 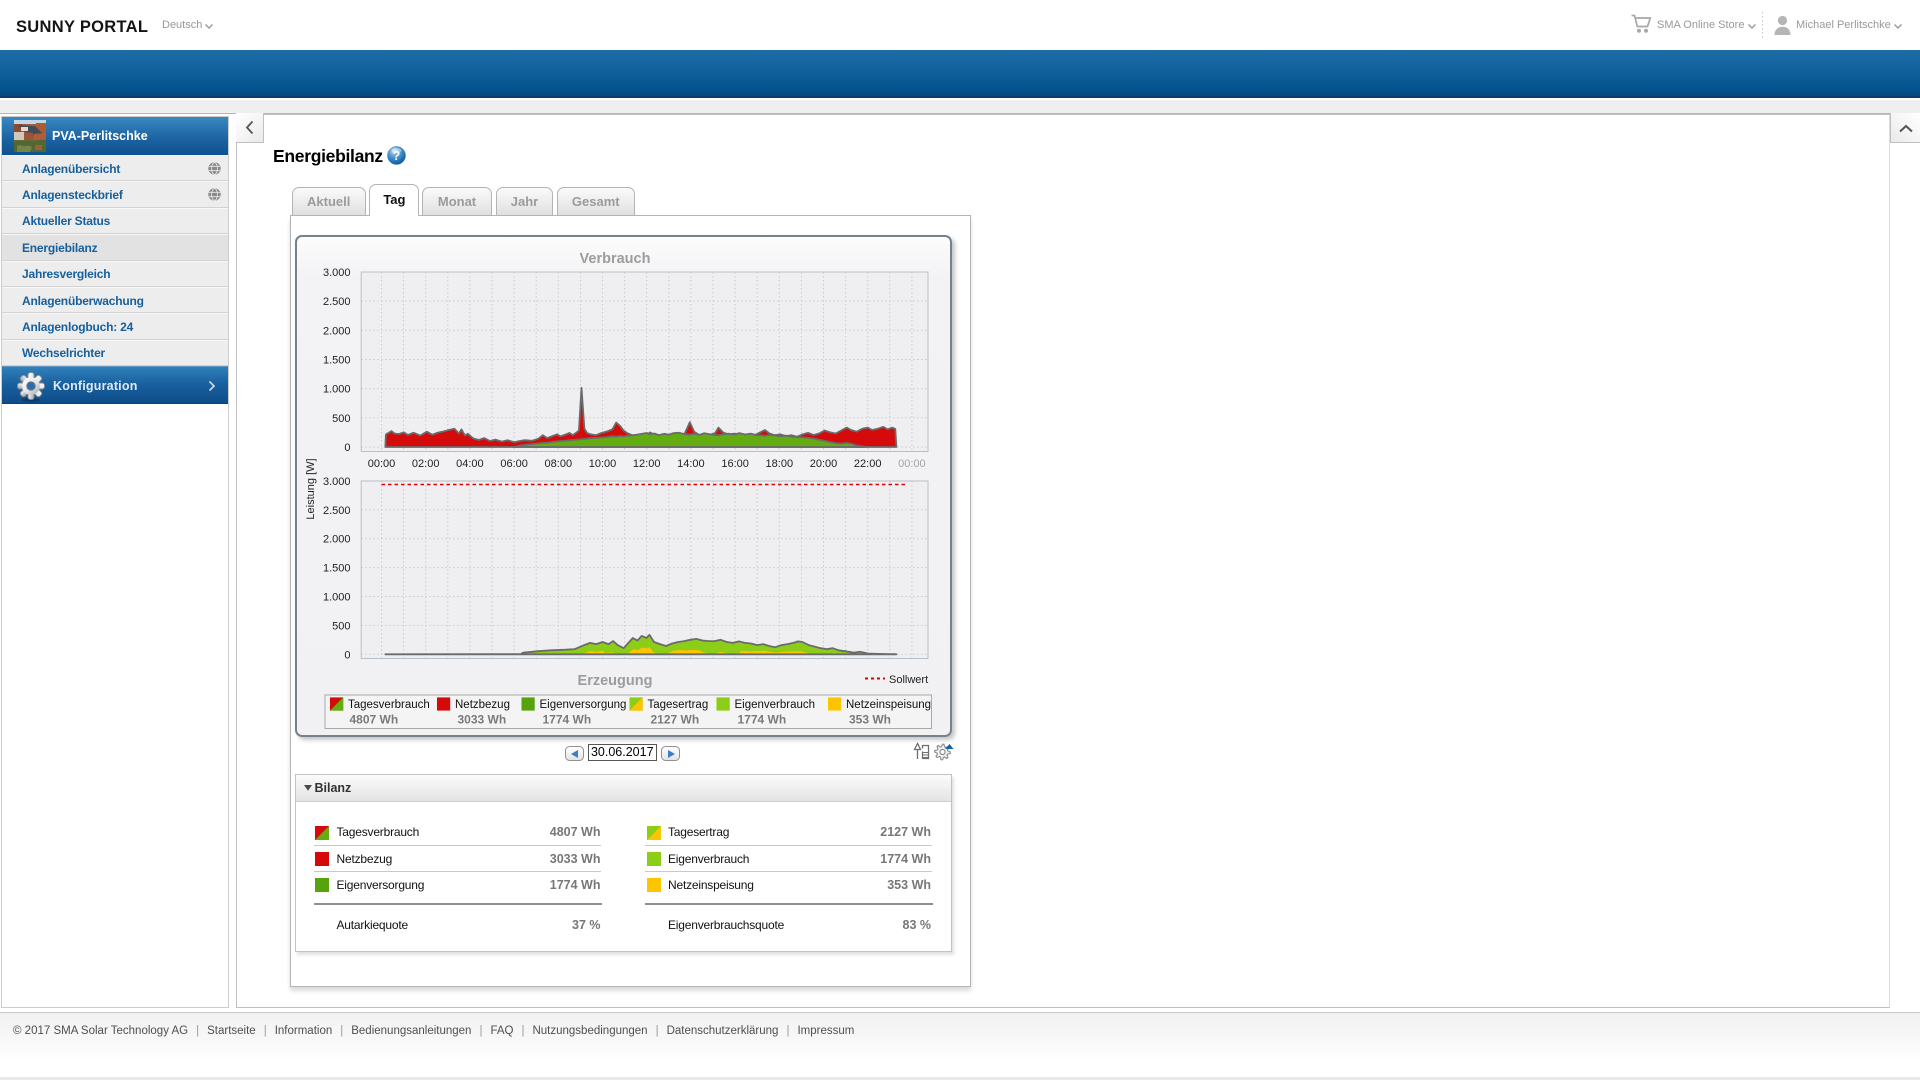 I want to click on svg-text: Netzeinspeisung, so click(x=888, y=705).